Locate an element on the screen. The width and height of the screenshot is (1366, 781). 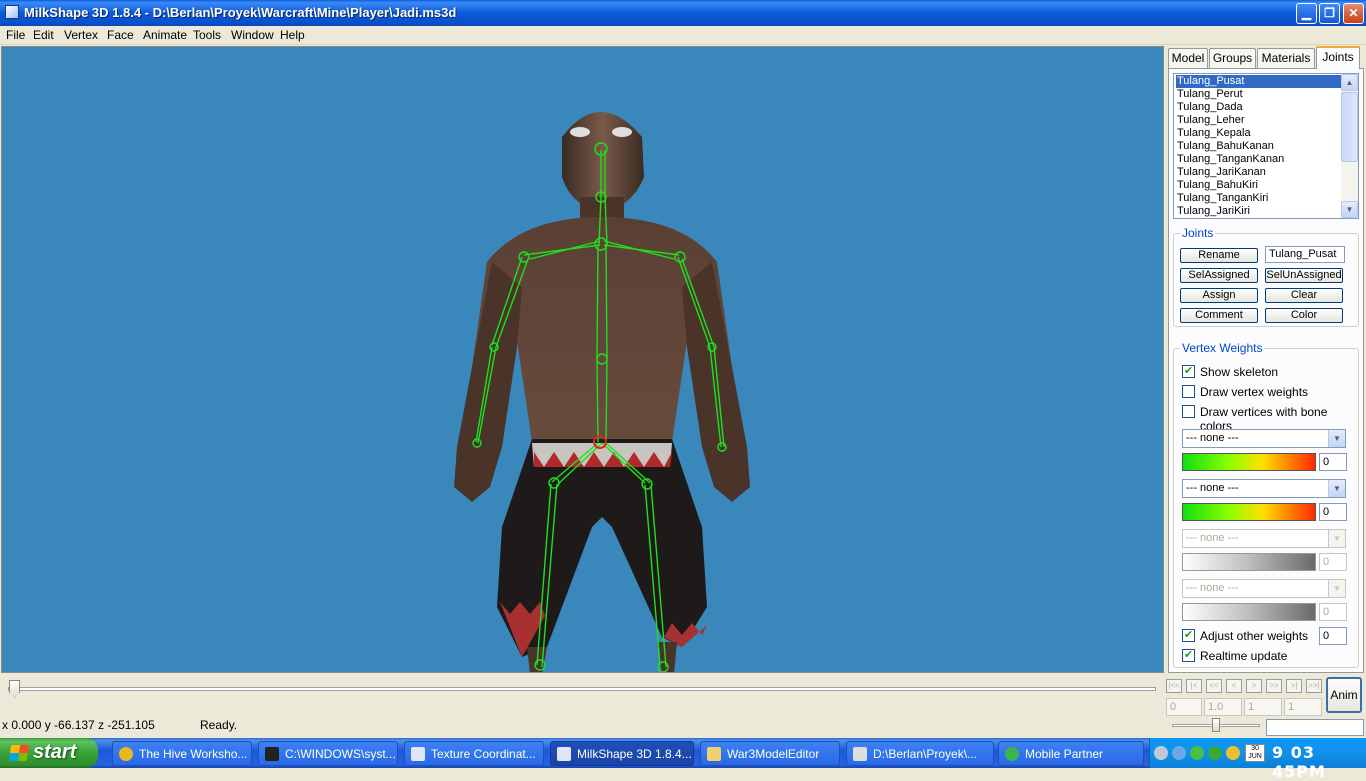
assign-button: Assign is located at coordinates (1219, 295).